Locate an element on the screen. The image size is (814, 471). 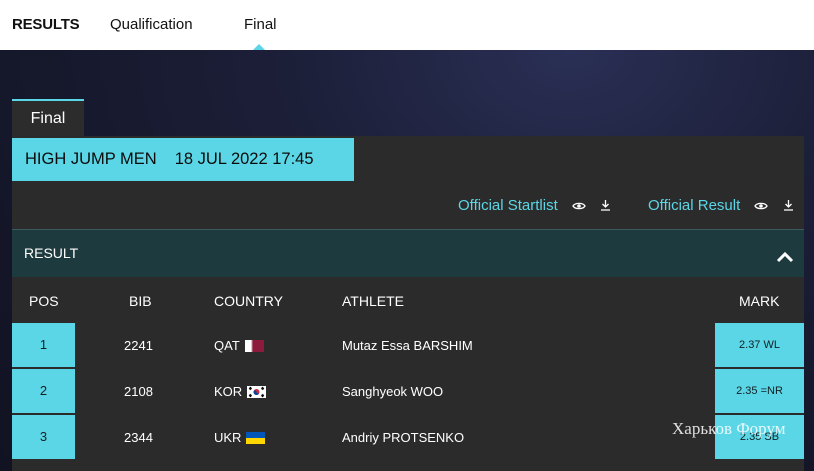
country-cell: UKR is located at coordinates (240, 437).